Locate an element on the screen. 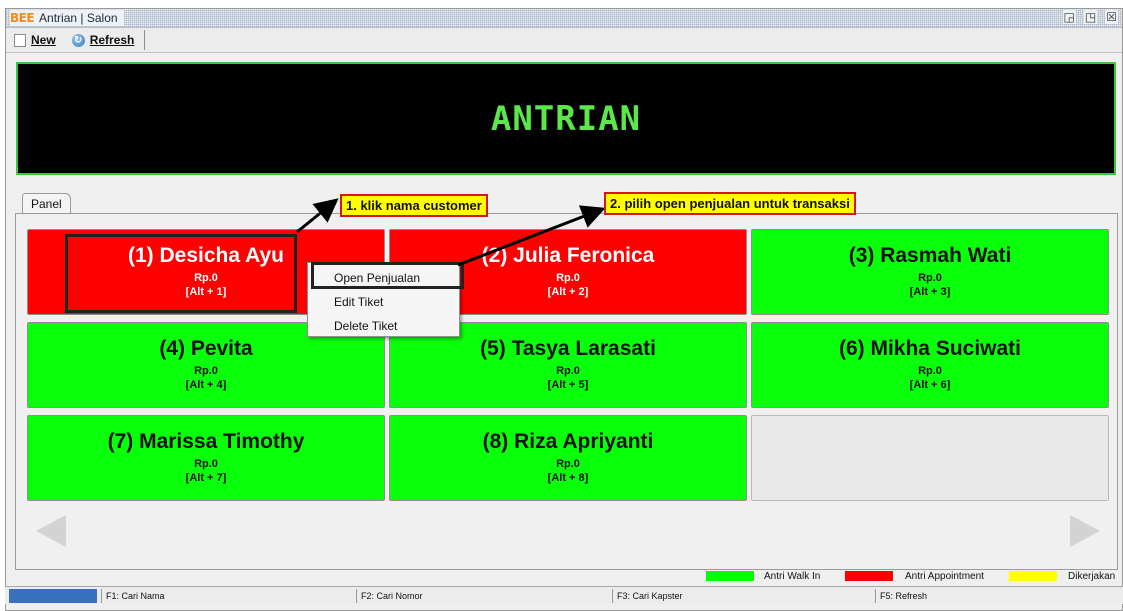  queue-card-3: (3) Rasmah Wati Rp.0 [Alt + 3] is located at coordinates (930, 272).